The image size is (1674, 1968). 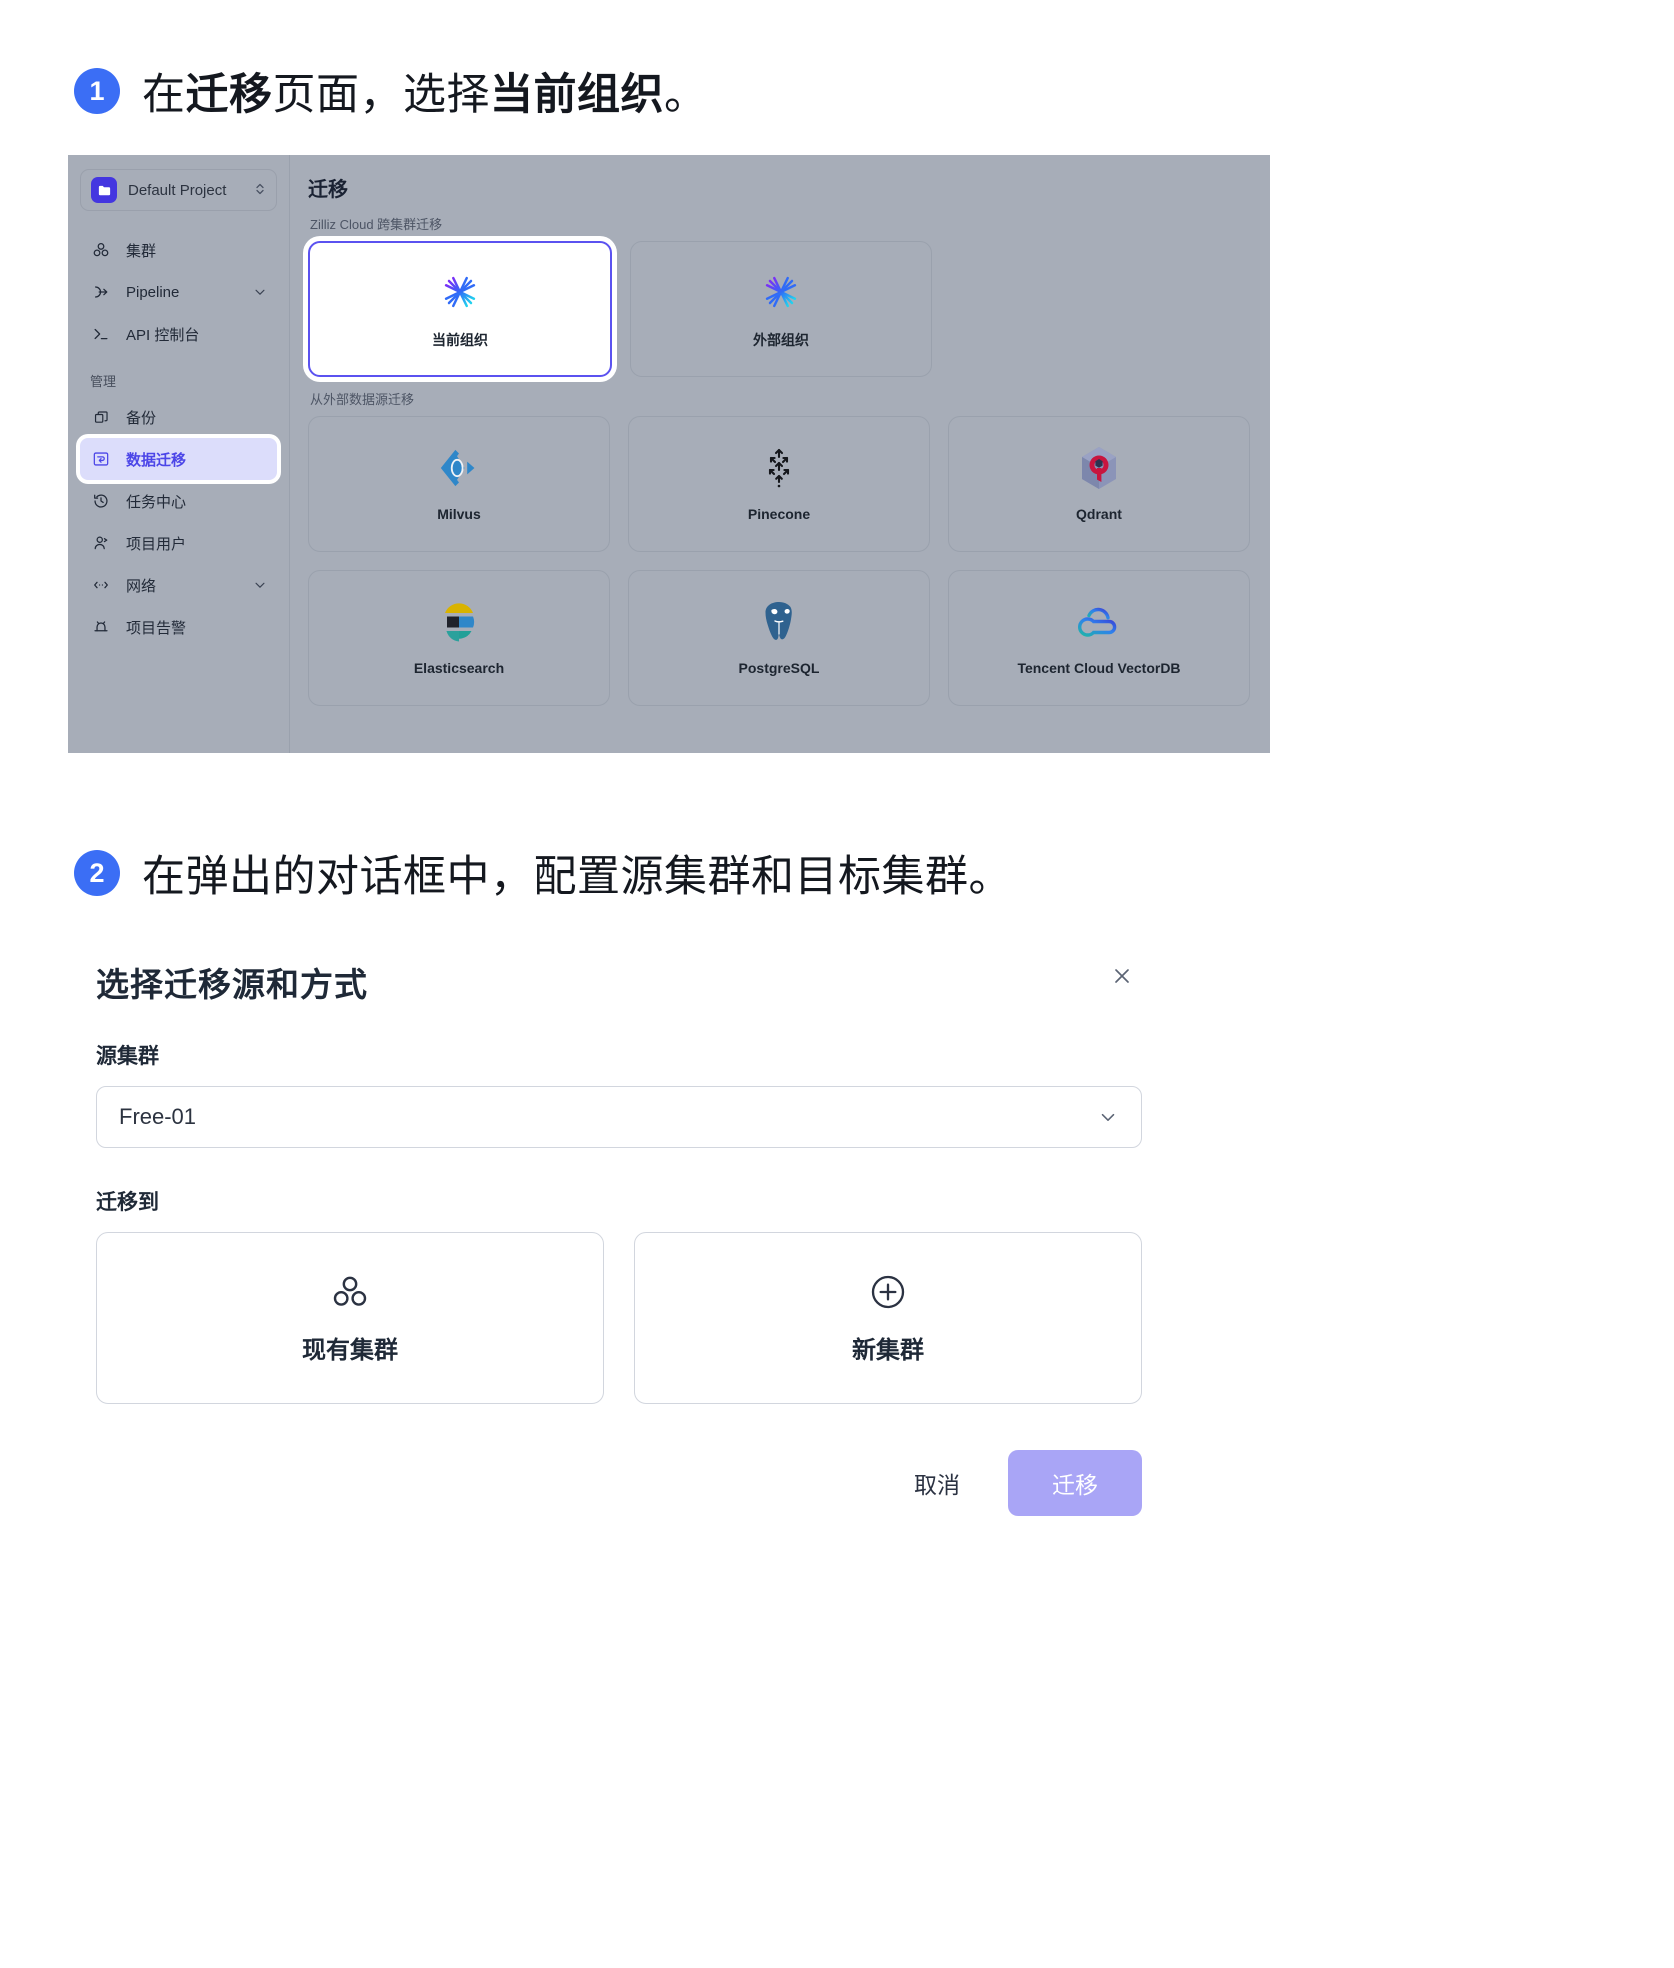 What do you see at coordinates (158, 1116) in the screenshot?
I see `source-cluster-value: Free-01` at bounding box center [158, 1116].